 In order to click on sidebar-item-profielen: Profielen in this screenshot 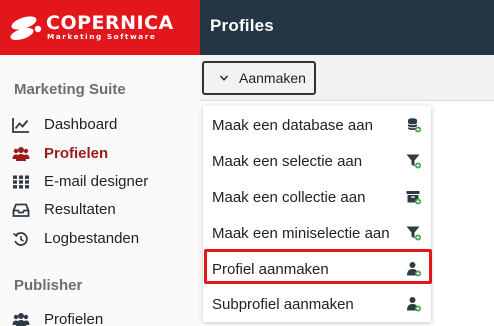, I will do `click(100, 154)`.